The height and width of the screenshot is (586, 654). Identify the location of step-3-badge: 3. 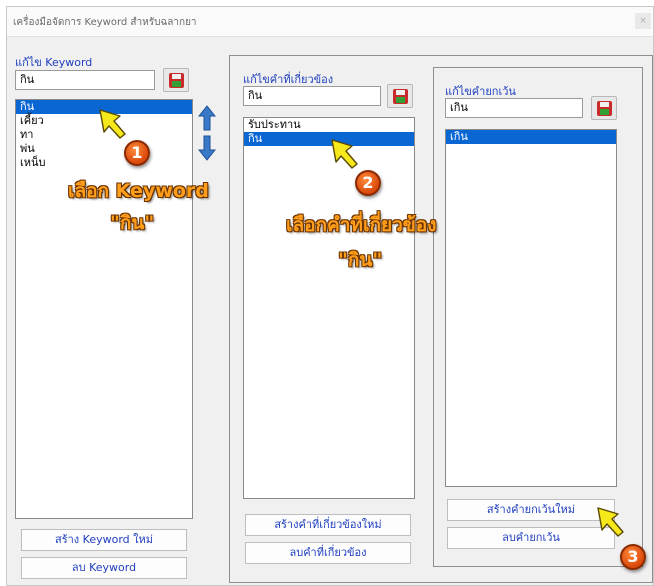
(633, 557).